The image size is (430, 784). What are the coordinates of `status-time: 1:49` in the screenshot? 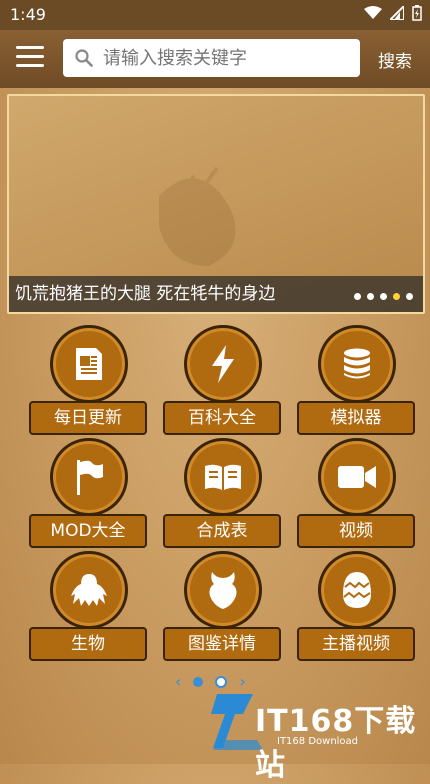 It's located at (28, 14).